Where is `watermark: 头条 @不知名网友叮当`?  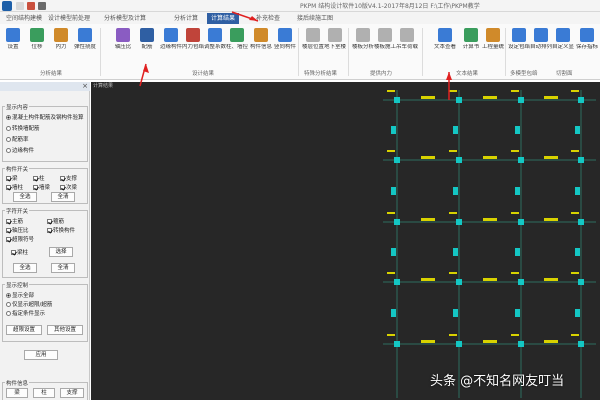
watermark: 头条 @不知名网友叮当 is located at coordinates (497, 381).